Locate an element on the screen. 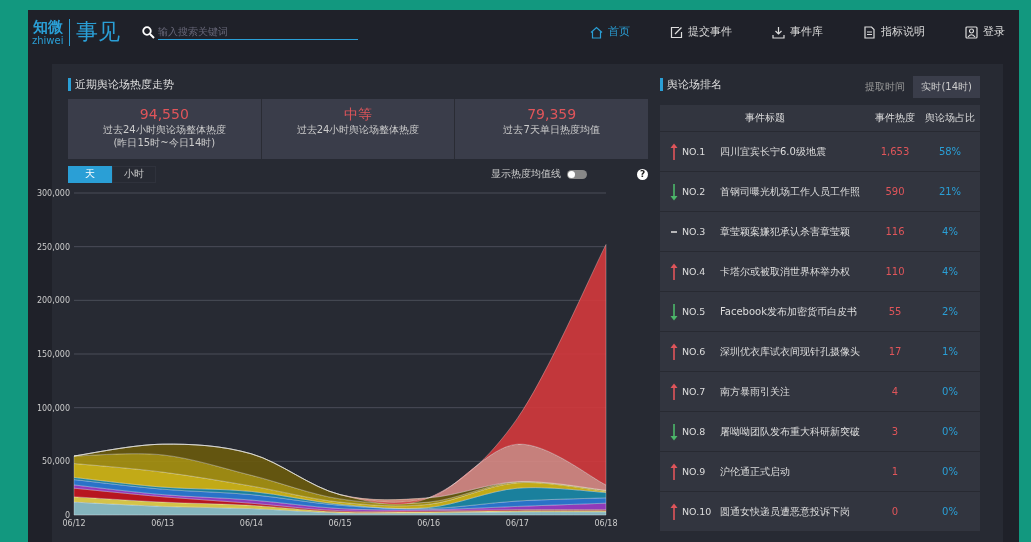 This screenshot has width=1031, height=542. share-value: 58% is located at coordinates (950, 151).